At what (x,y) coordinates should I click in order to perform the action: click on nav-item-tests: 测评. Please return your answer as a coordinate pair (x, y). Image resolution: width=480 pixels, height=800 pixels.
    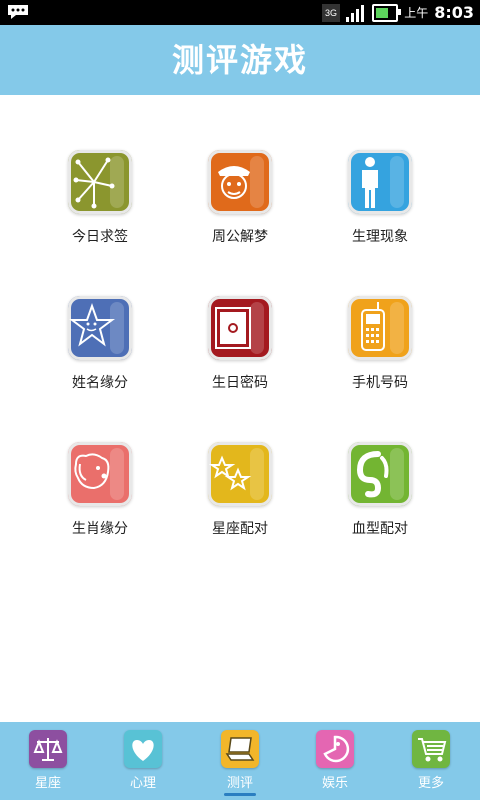
    Looking at the image, I should click on (240, 763).